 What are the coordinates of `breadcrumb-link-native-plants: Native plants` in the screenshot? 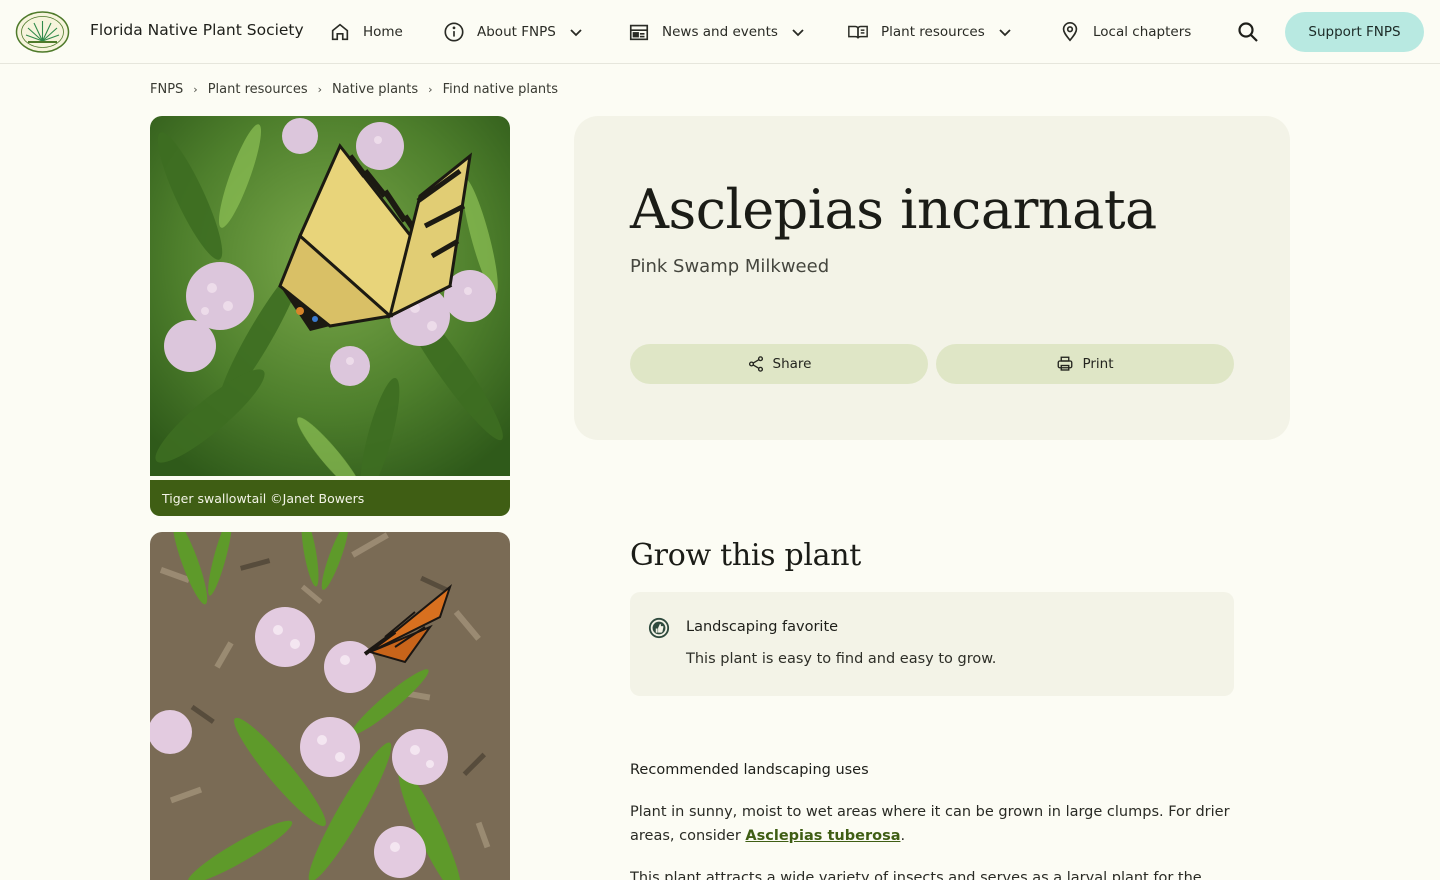 It's located at (375, 89).